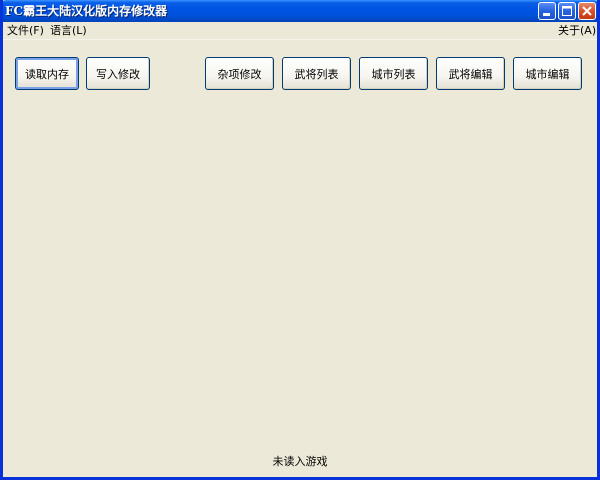  What do you see at coordinates (316, 73) in the screenshot?
I see `general-list-button: 武将列表` at bounding box center [316, 73].